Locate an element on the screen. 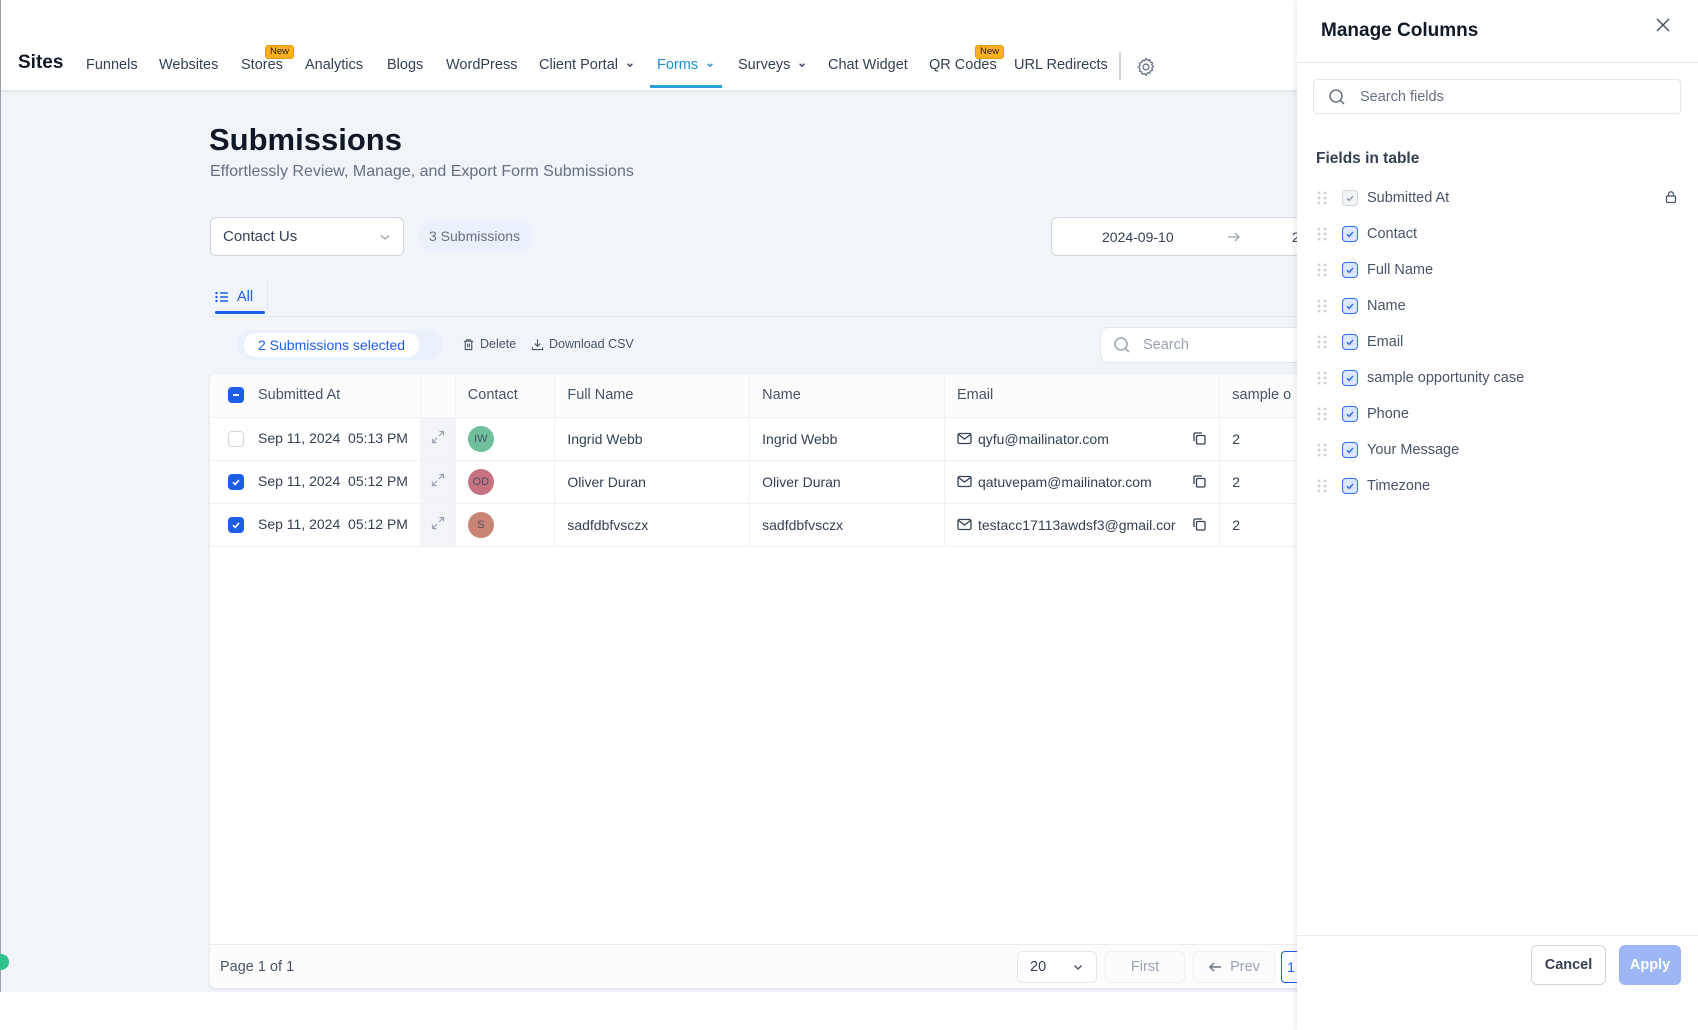  nav-chat-widget: Chat Widget is located at coordinates (868, 65).